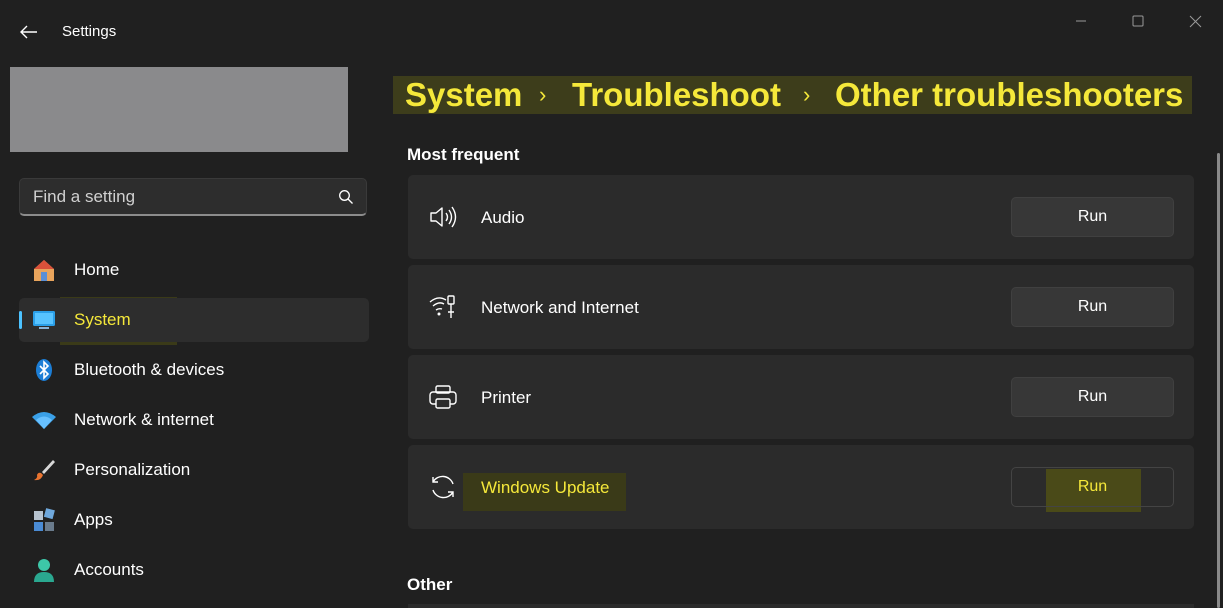  Describe the element at coordinates (1009, 94) in the screenshot. I see `breadcrumb-item-current: Other troubleshooters` at that location.